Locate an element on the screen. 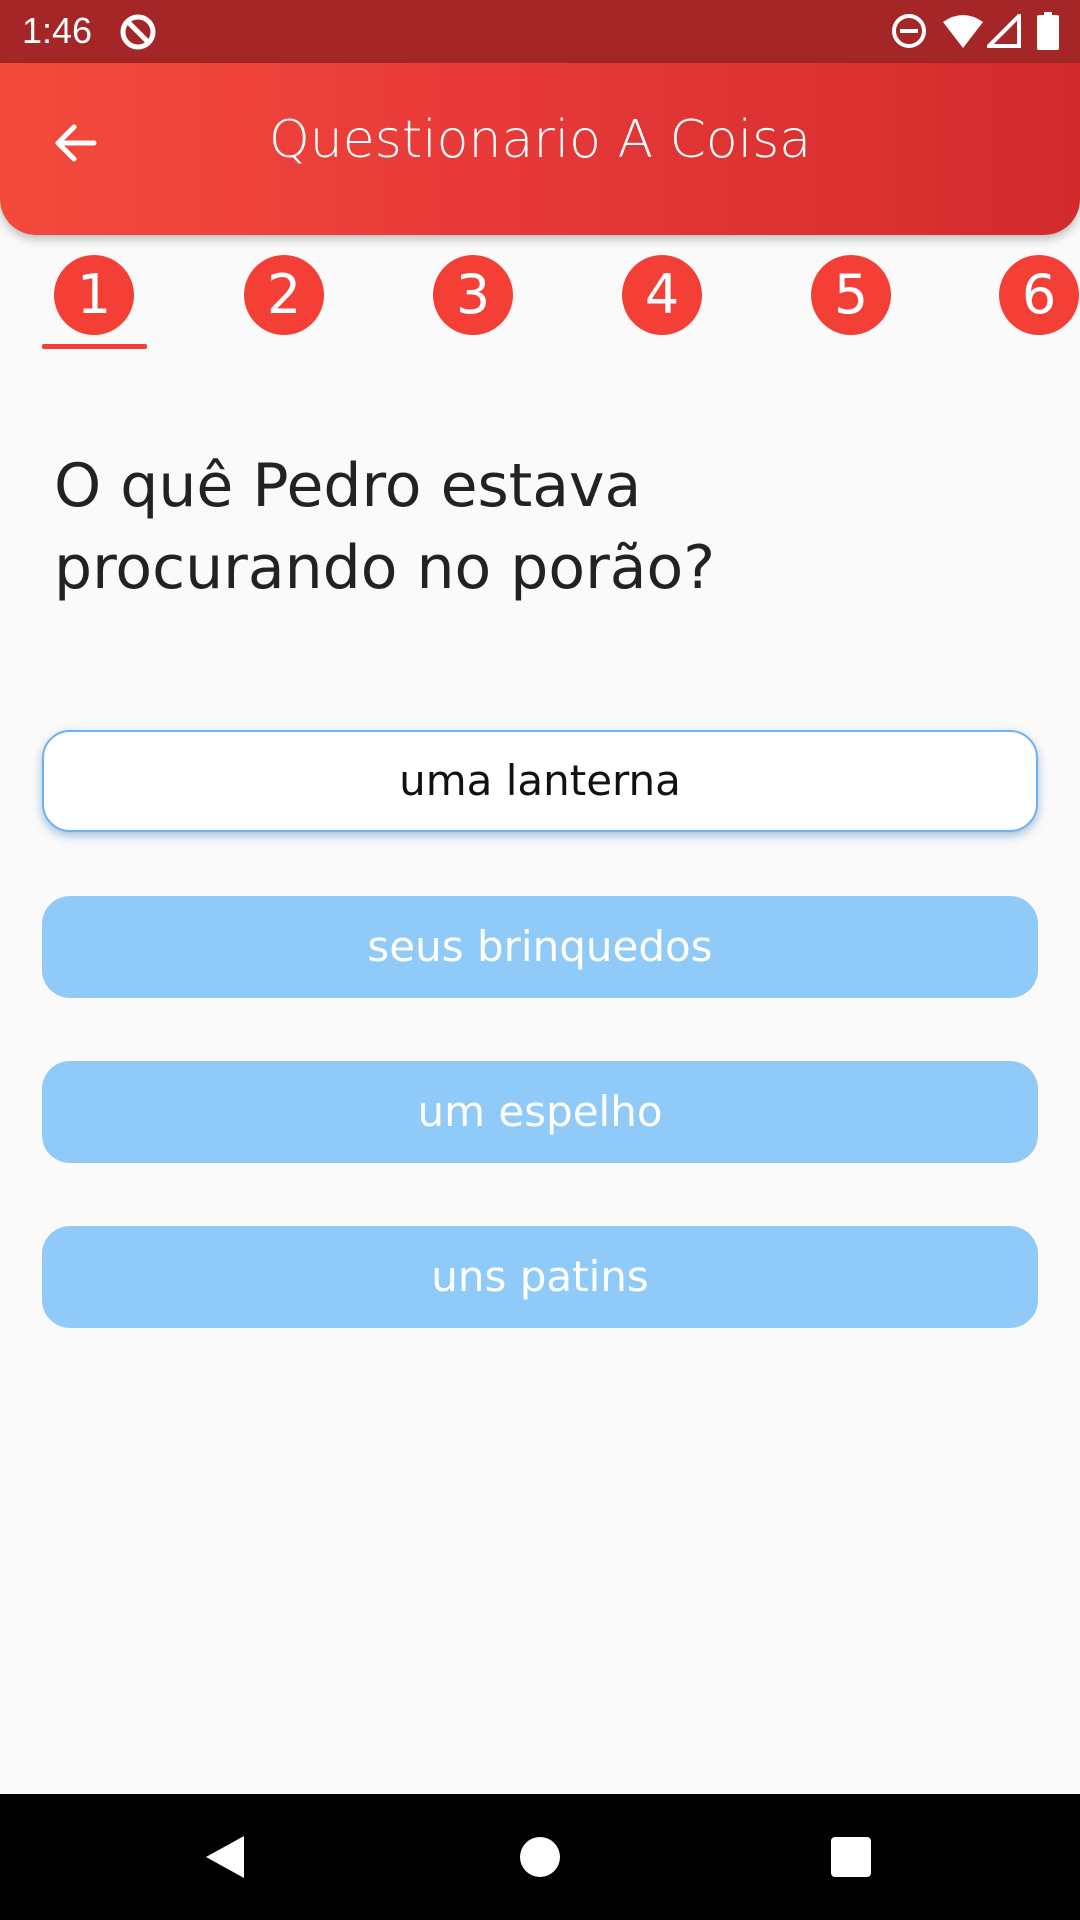  navigation-bar is located at coordinates (540, 1857).